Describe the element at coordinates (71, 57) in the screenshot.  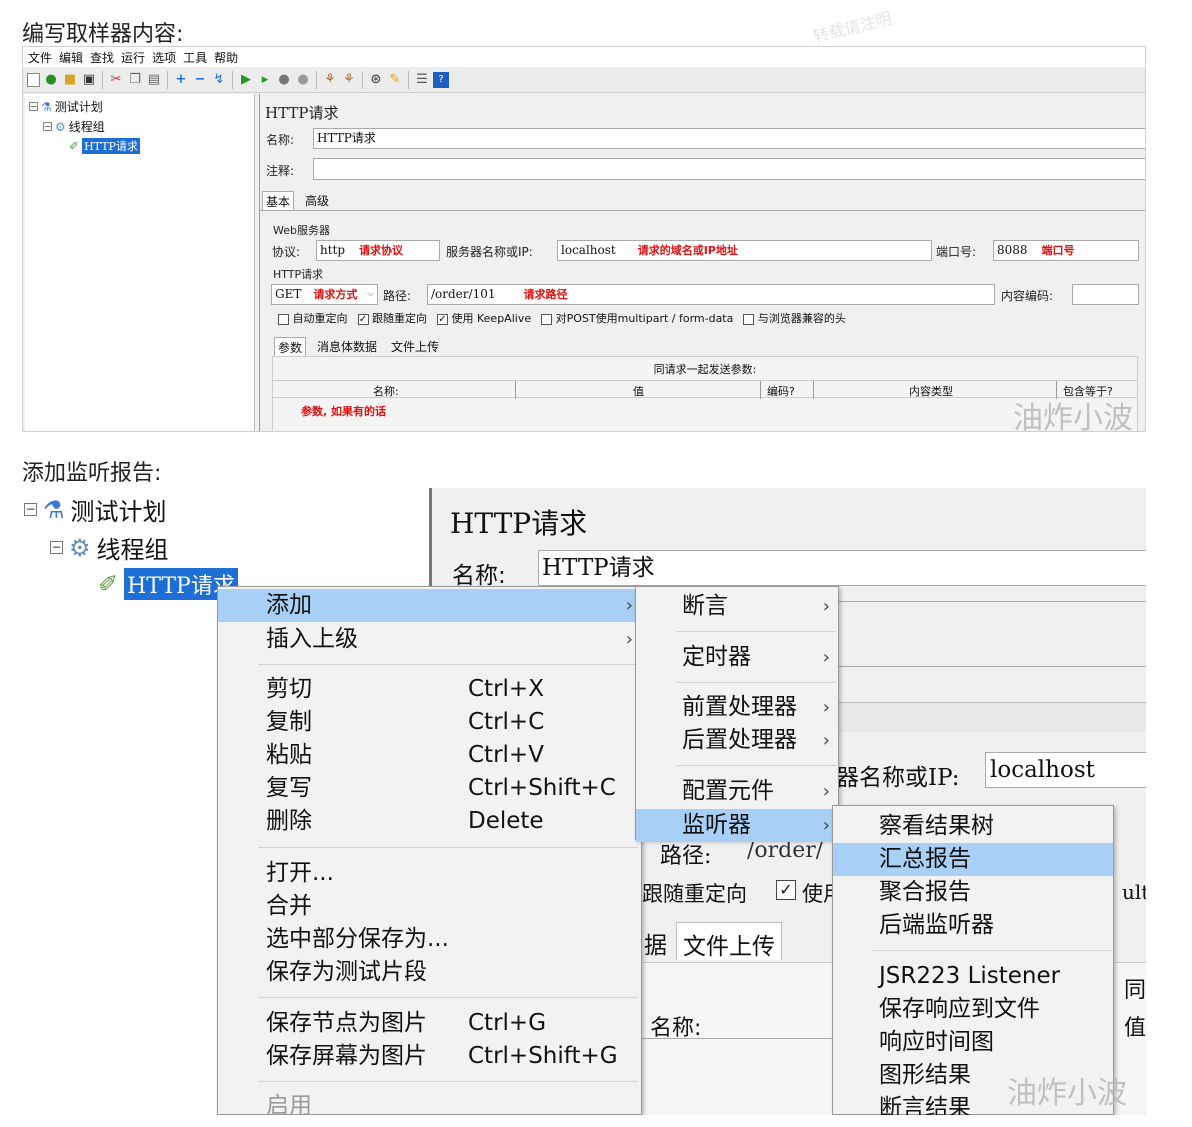
I see `menu-edit: 编辑` at that location.